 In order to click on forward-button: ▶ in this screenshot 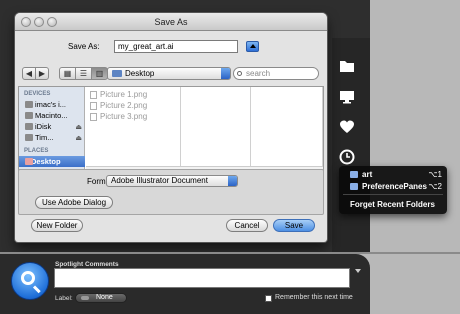, I will do `click(42, 73)`.